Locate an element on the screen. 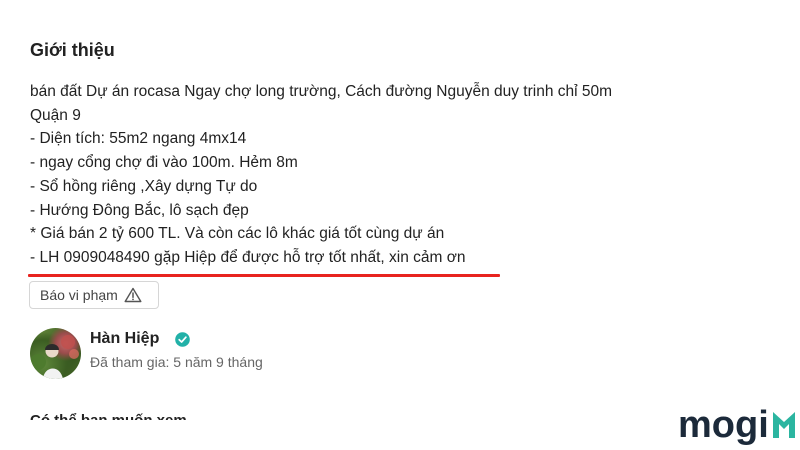 The height and width of the screenshot is (450, 800). mogi-mark-icon is located at coordinates (784, 424).